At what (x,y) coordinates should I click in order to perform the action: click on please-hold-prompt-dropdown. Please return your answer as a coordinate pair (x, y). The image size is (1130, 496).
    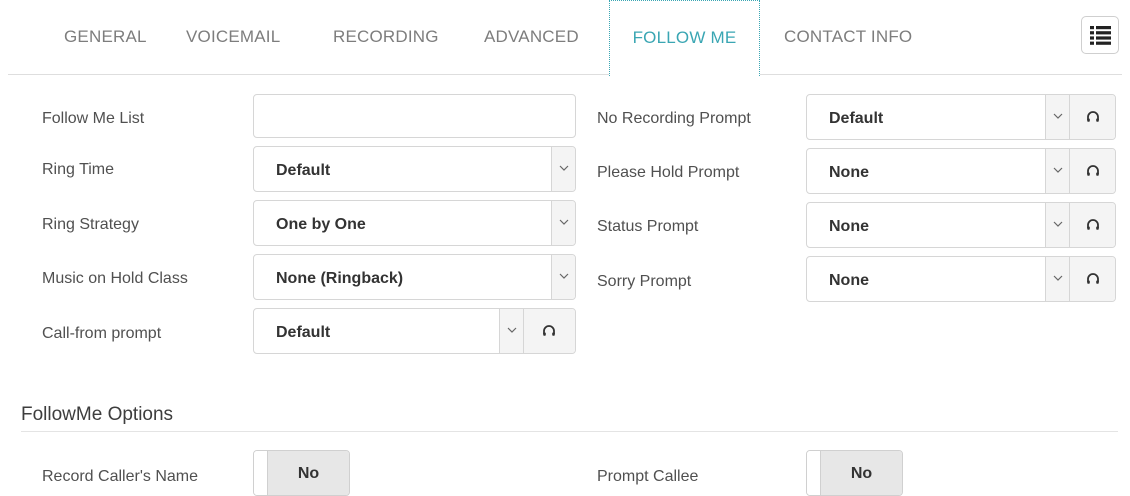
    Looking at the image, I should click on (1057, 171).